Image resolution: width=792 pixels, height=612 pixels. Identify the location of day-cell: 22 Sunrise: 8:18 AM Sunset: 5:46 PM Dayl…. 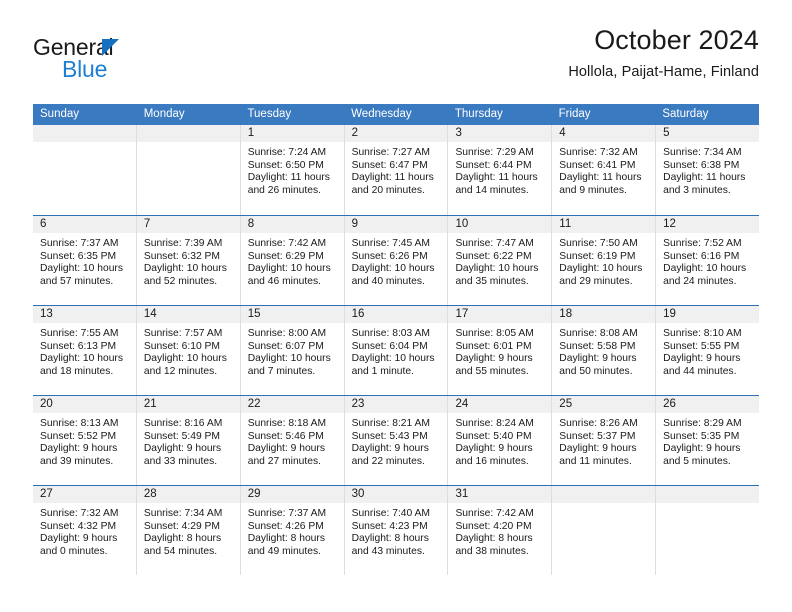
(291, 440).